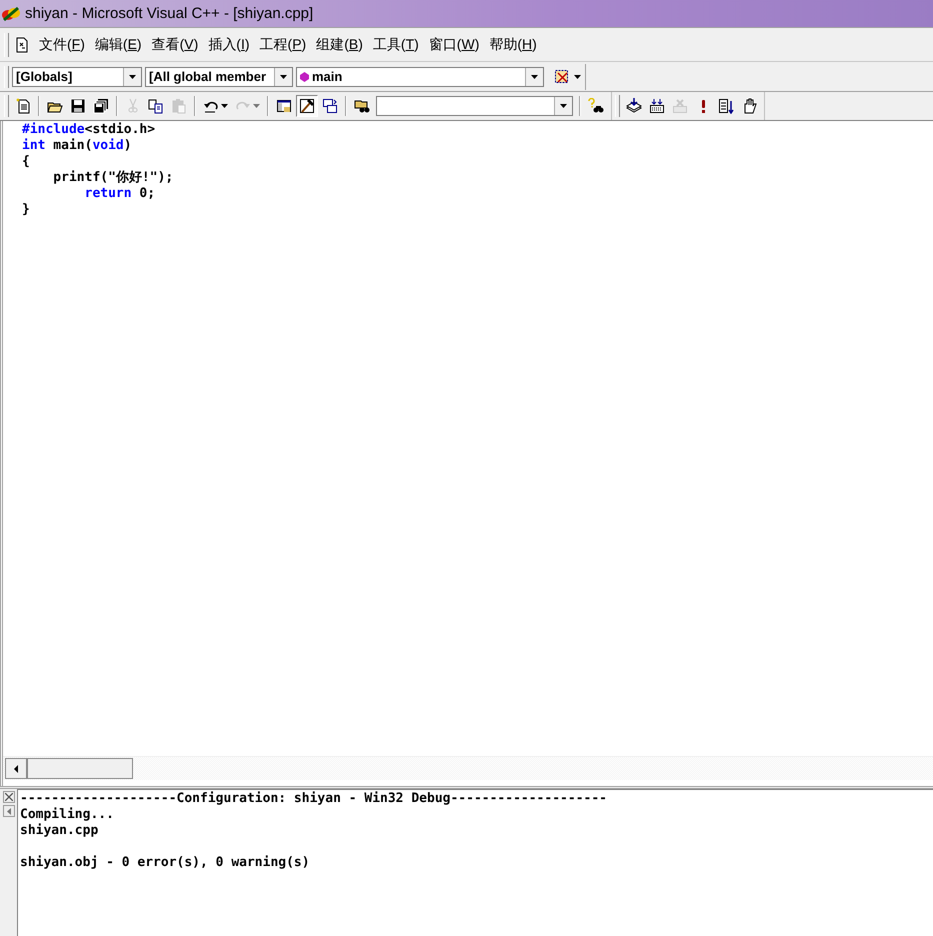 This screenshot has height=936, width=933. What do you see at coordinates (77, 146) in the screenshot?
I see `code-line: int main(void)` at bounding box center [77, 146].